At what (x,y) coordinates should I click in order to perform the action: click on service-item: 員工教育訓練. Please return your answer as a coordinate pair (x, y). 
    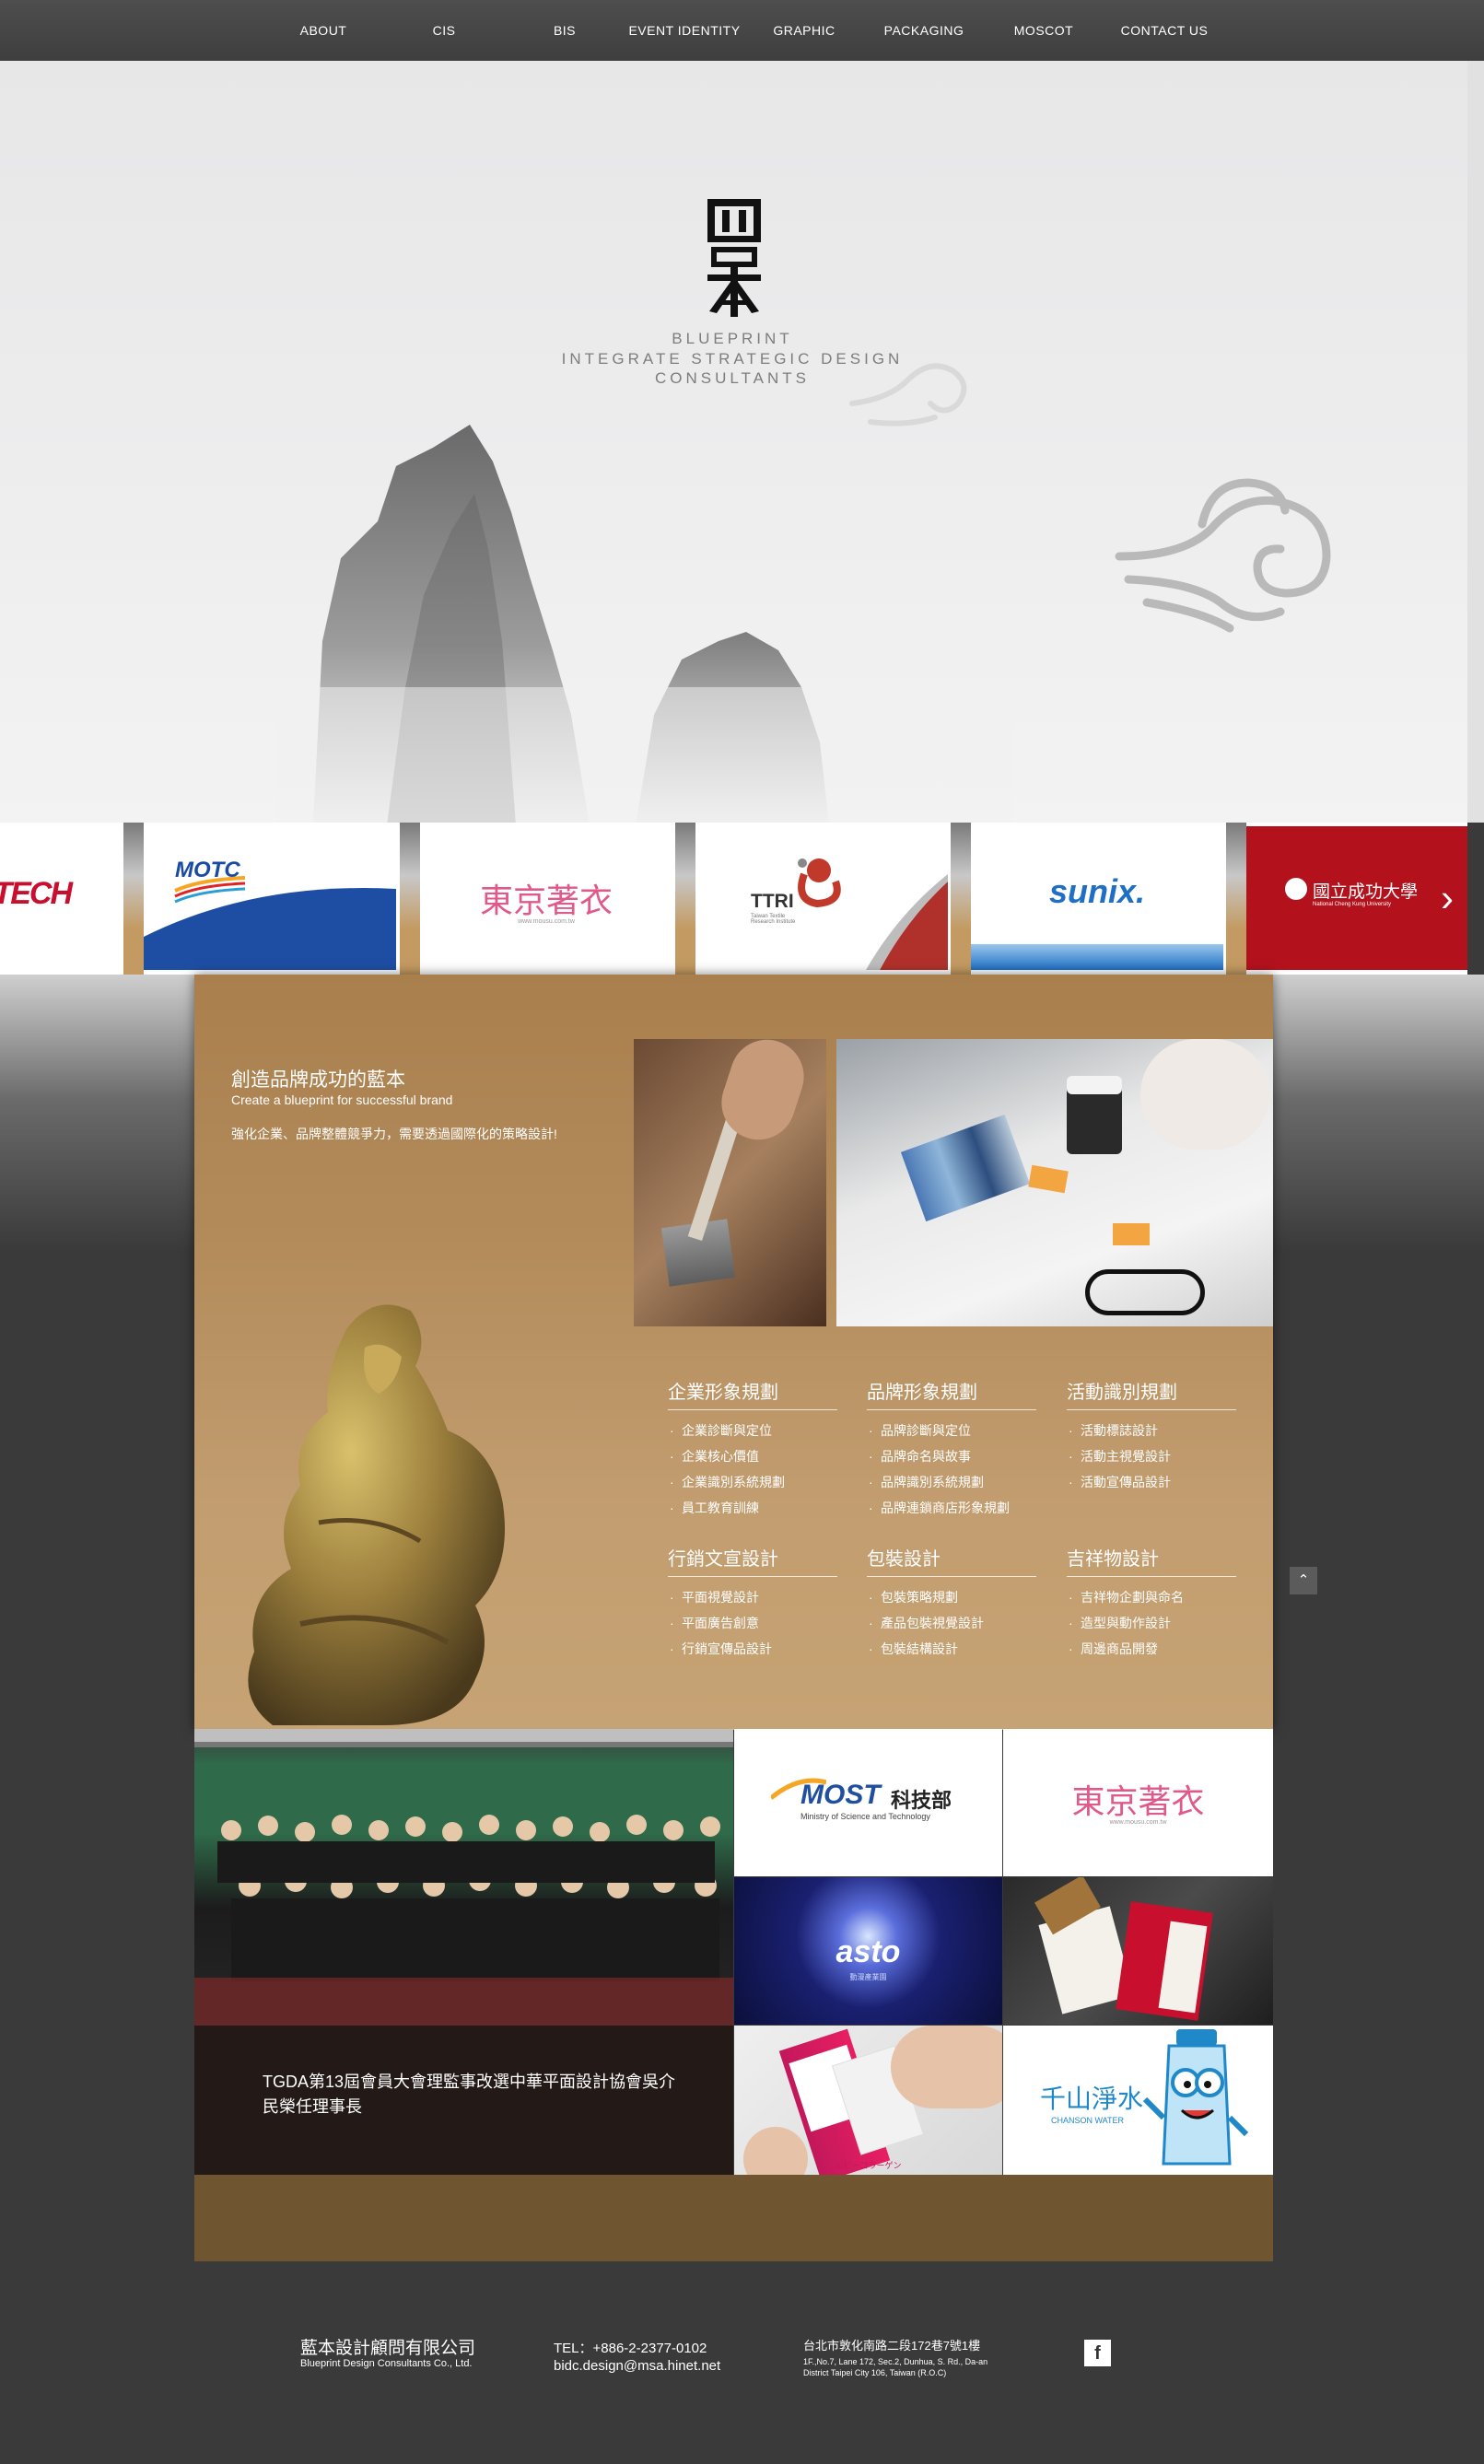
    Looking at the image, I should click on (752, 1508).